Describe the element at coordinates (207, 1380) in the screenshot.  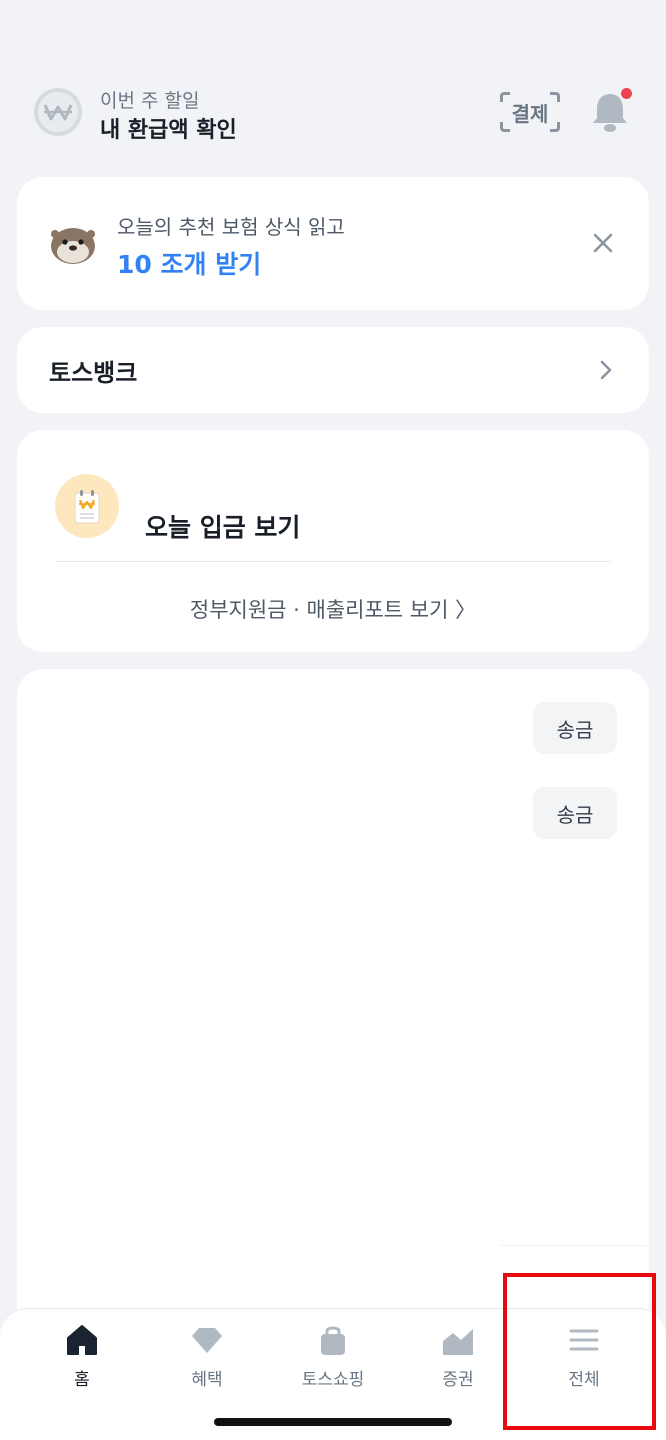
I see `tab-label: 혜택` at that location.